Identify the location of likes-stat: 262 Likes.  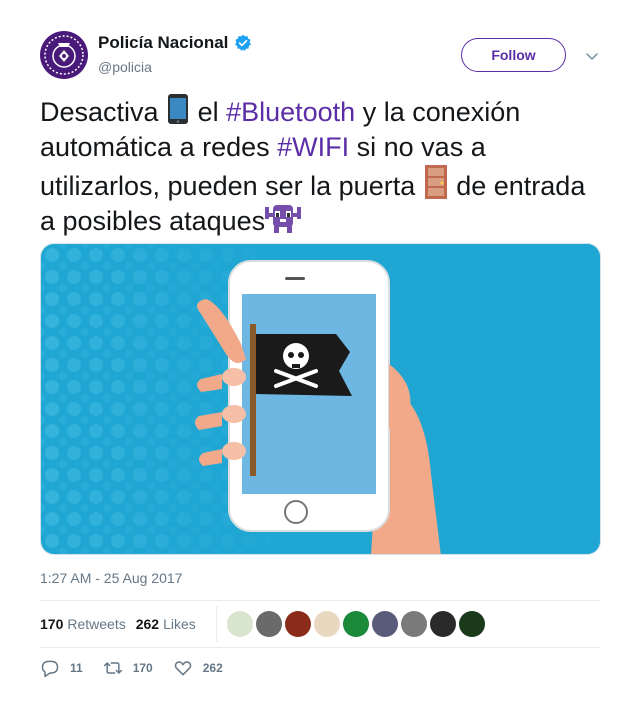
(171, 624).